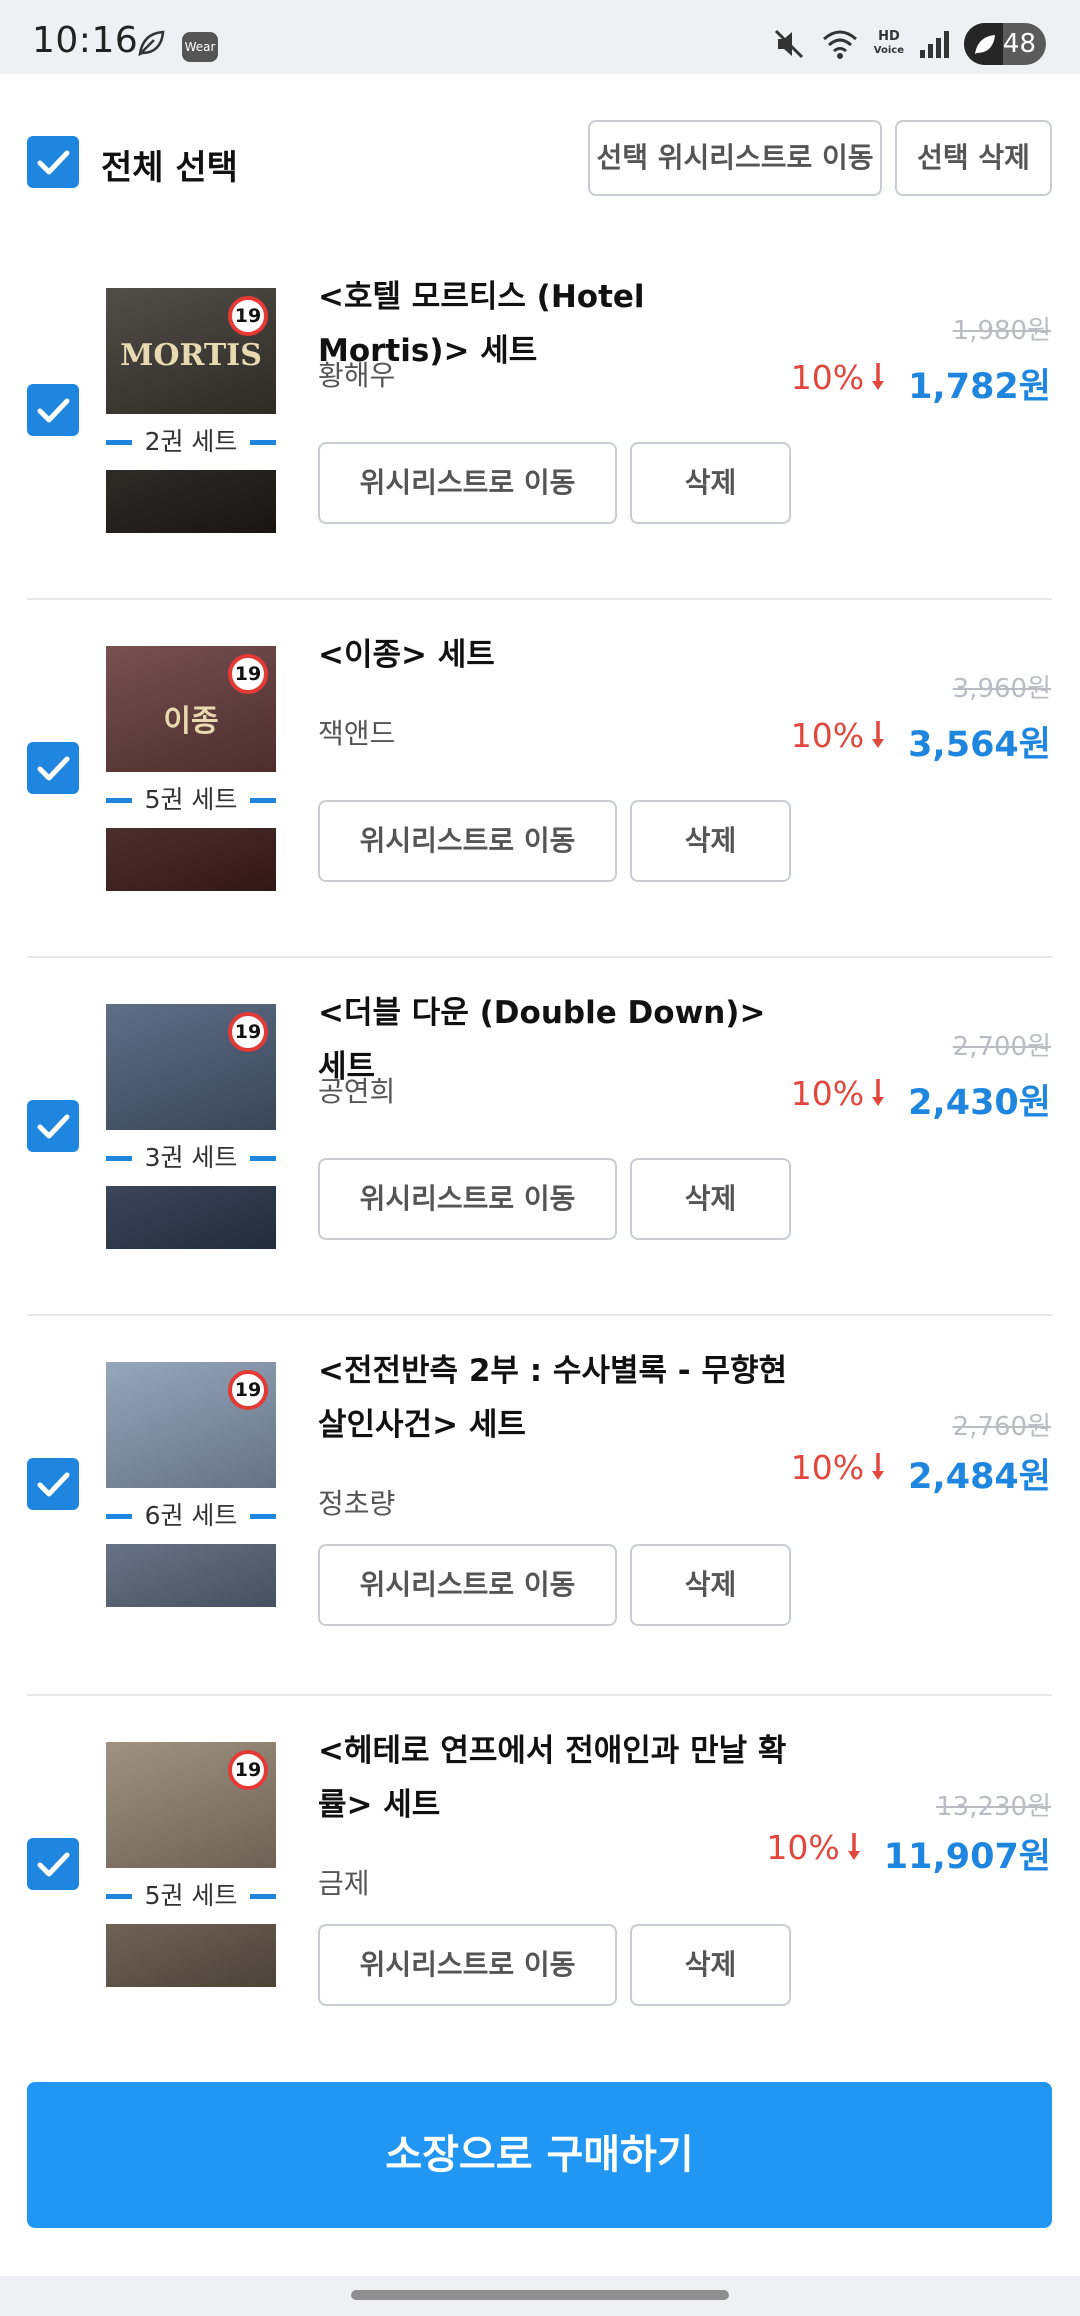 This screenshot has height=2316, width=1080. I want to click on battery-leaf-icon, so click(985, 44).